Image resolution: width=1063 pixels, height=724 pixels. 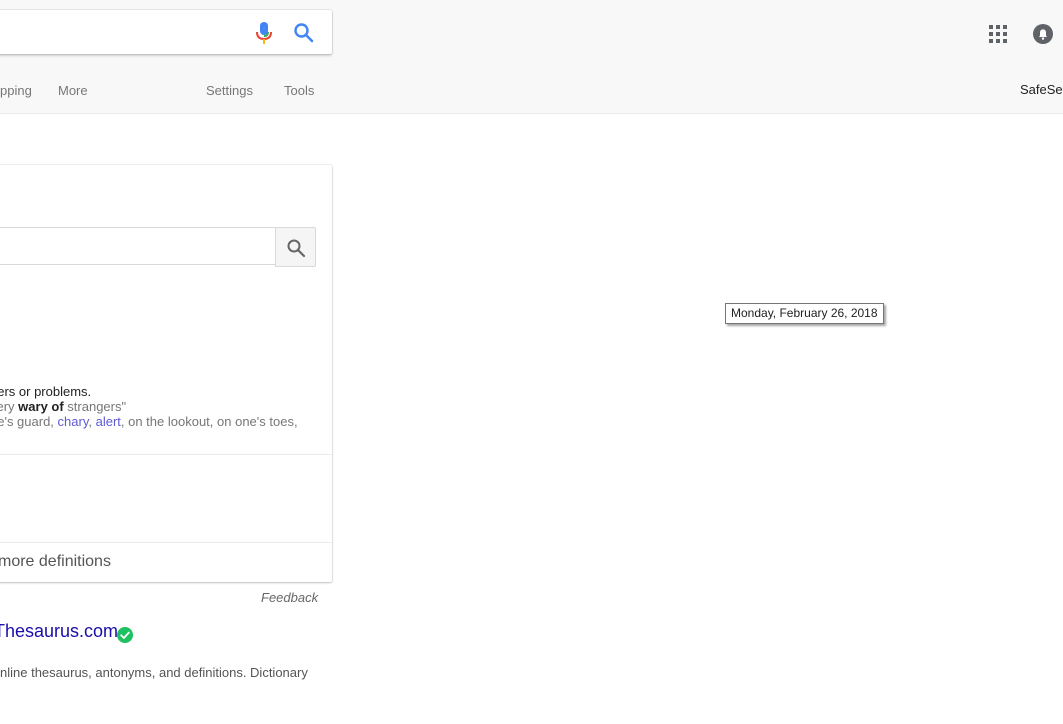 What do you see at coordinates (16, 90) in the screenshot?
I see `tab-shopping: pping` at bounding box center [16, 90].